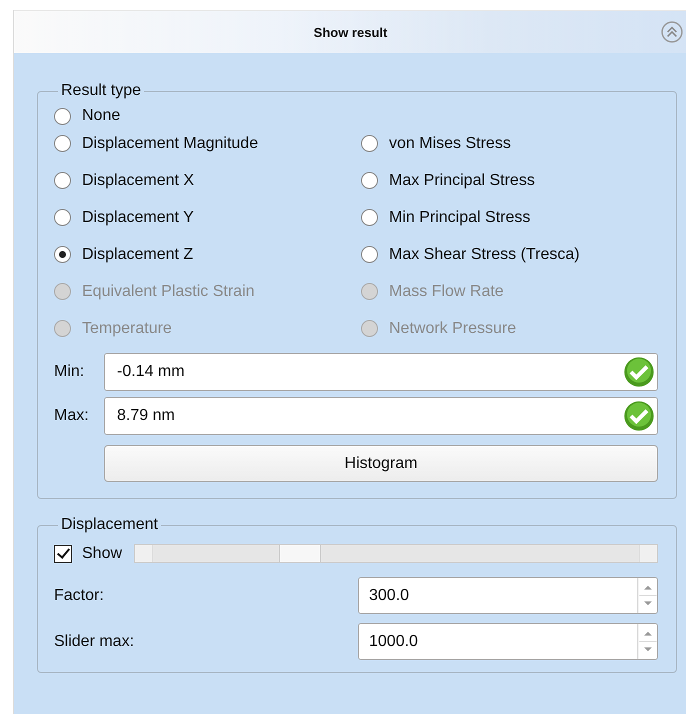 This screenshot has height=714, width=686. What do you see at coordinates (299, 553) in the screenshot?
I see `slider-handle` at bounding box center [299, 553].